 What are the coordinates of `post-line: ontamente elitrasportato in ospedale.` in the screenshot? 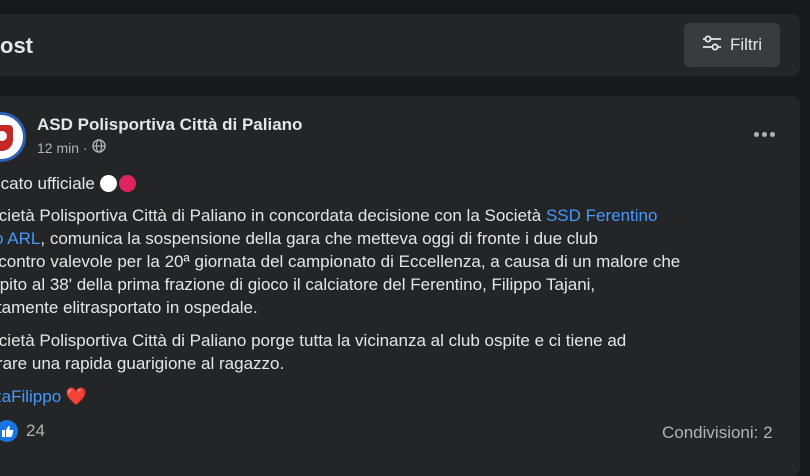 It's located at (129, 307).